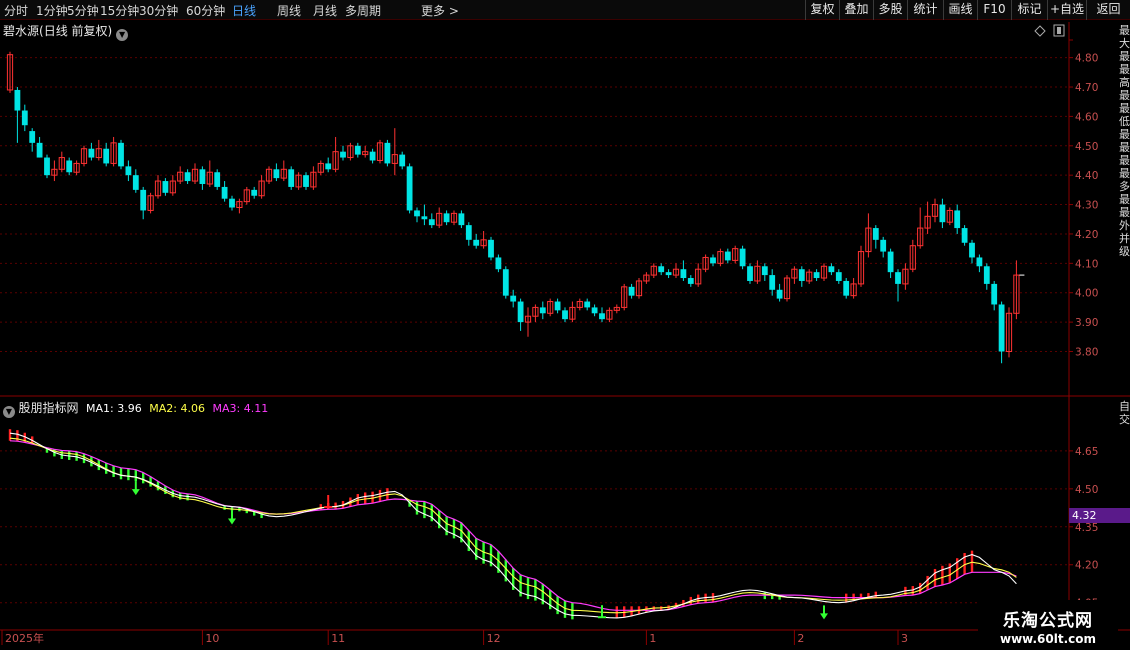  I want to click on side-stats-text: 最大最最高最最低最最最最多最最外并级, so click(1124, 141).